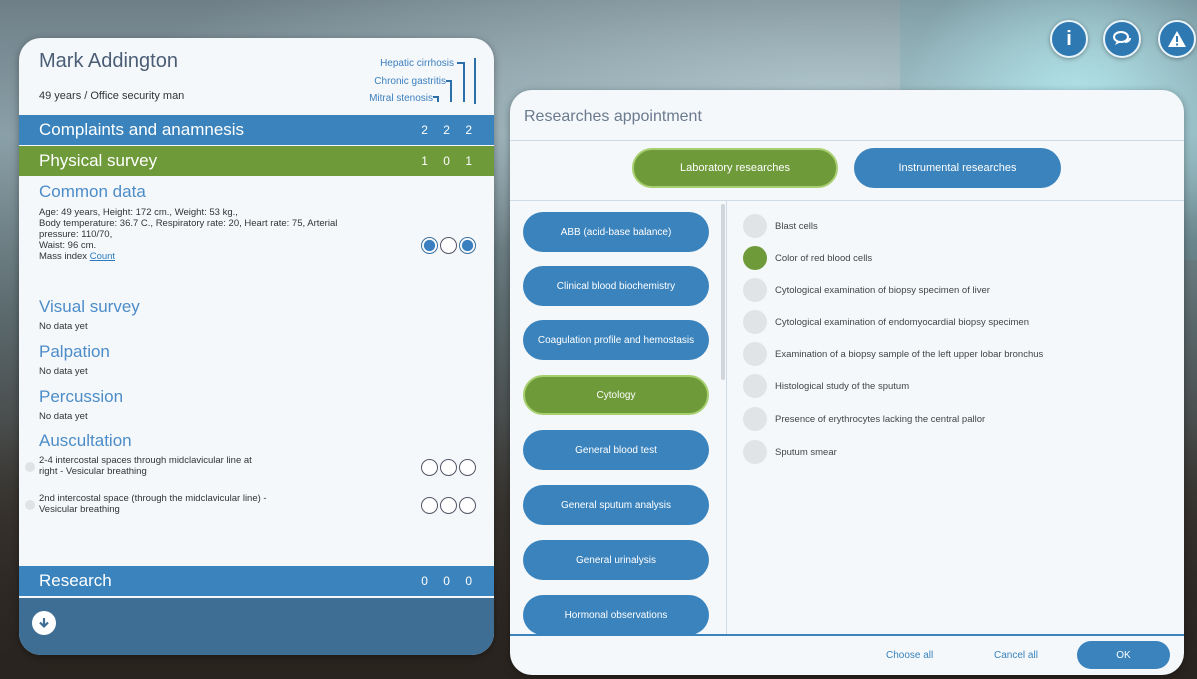 This screenshot has height=679, width=1197. What do you see at coordinates (92, 191) in the screenshot?
I see `common-data-title: Common data` at bounding box center [92, 191].